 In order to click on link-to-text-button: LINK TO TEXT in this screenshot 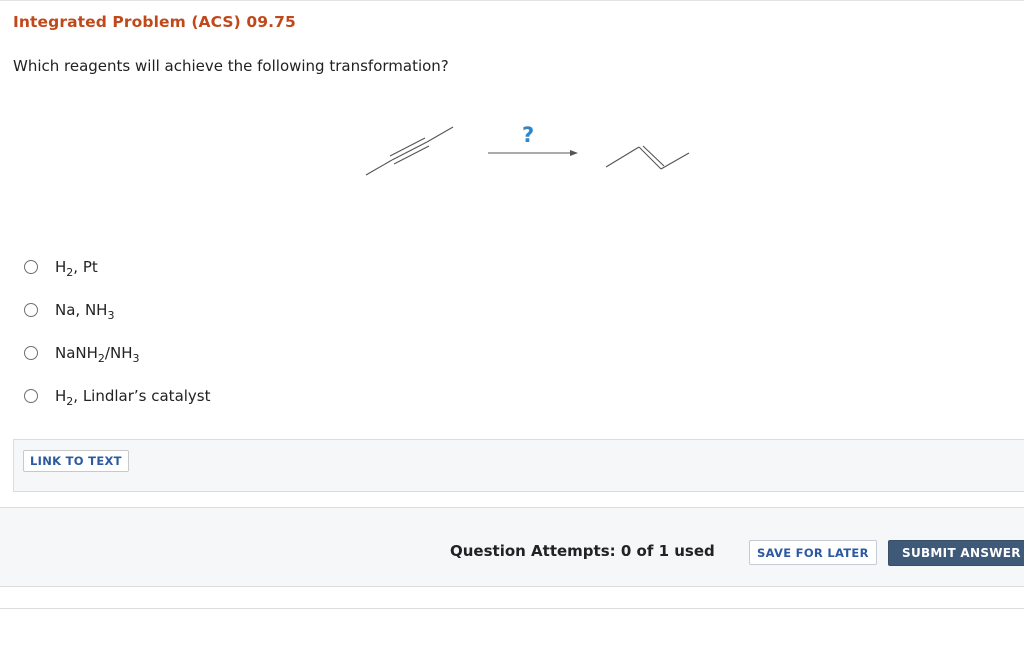, I will do `click(76, 461)`.